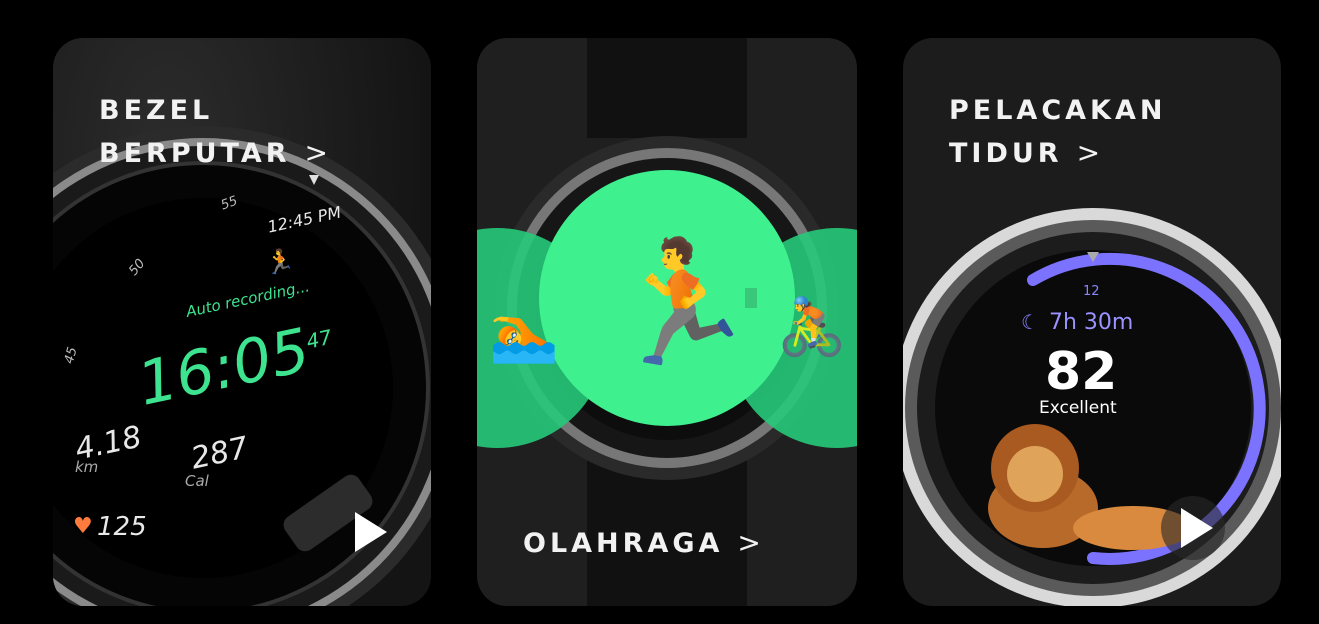 This screenshot has height=624, width=1319. I want to click on calories-unit: Cal, so click(197, 481).